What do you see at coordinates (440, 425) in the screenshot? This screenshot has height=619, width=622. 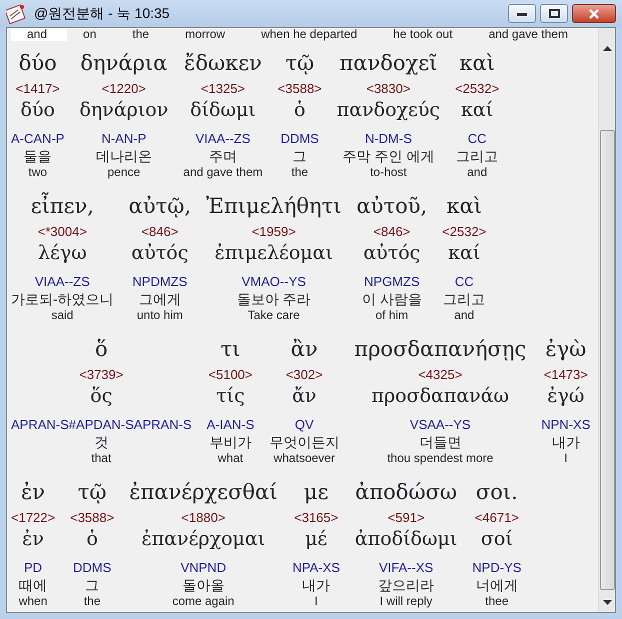 I see `parsing-code: VSAA--YS` at bounding box center [440, 425].